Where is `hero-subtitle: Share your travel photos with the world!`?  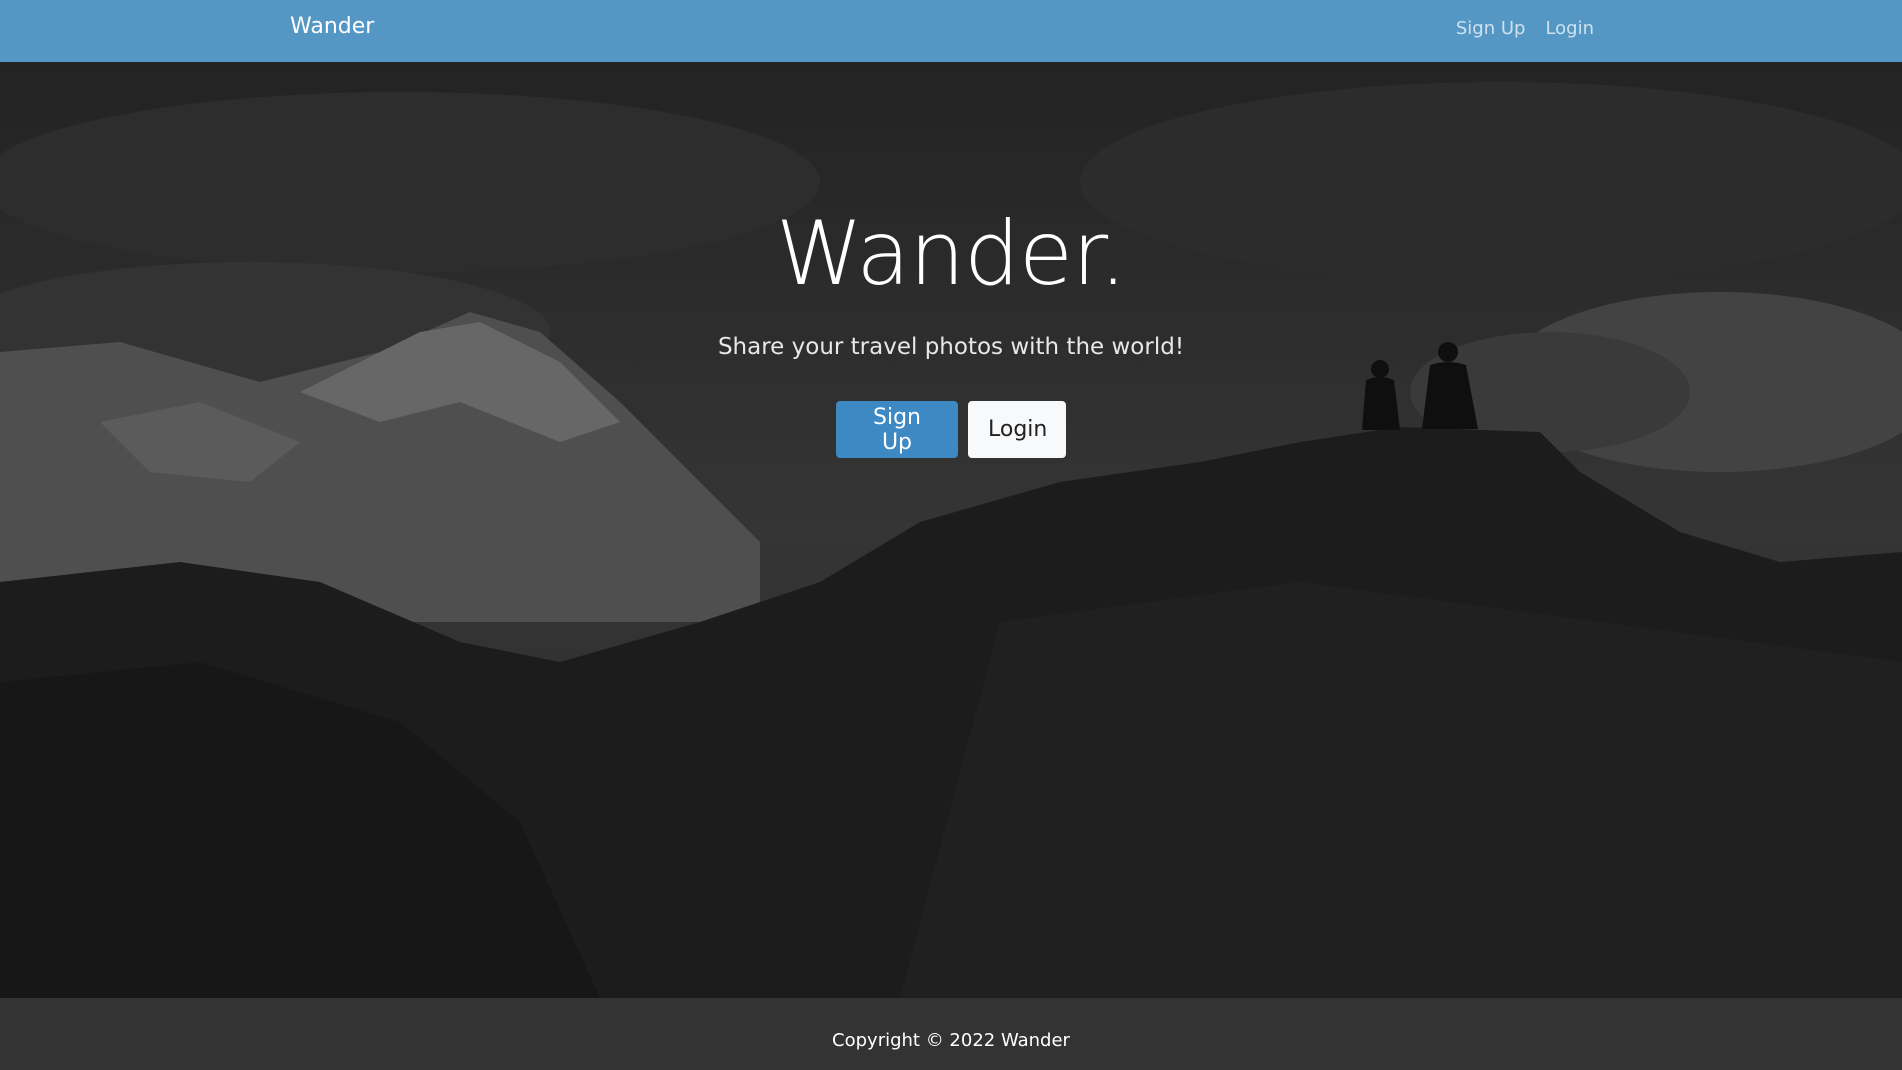
hero-subtitle: Share your travel photos with the world! is located at coordinates (951, 347).